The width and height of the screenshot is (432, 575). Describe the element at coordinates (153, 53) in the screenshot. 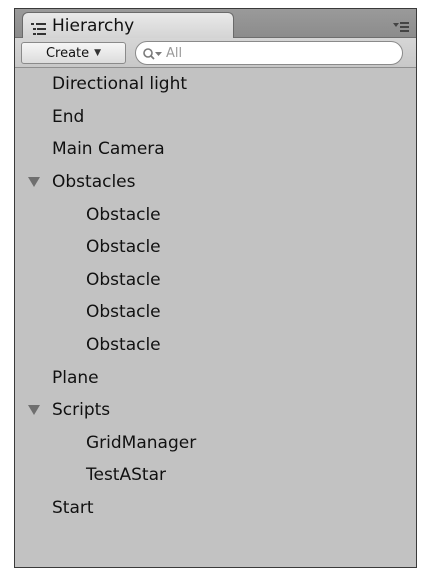

I see `search-dropdown-icon` at that location.